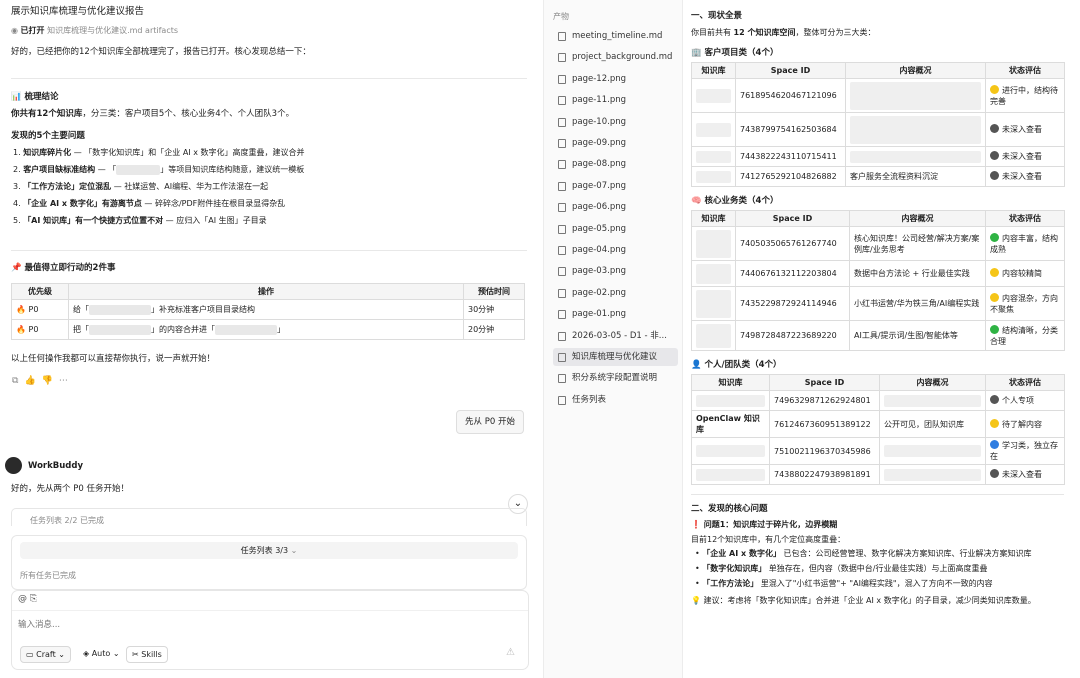 The width and height of the screenshot is (1080, 678). Describe the element at coordinates (55, 466) in the screenshot. I see `bot-name: WorkBuddy` at that location.